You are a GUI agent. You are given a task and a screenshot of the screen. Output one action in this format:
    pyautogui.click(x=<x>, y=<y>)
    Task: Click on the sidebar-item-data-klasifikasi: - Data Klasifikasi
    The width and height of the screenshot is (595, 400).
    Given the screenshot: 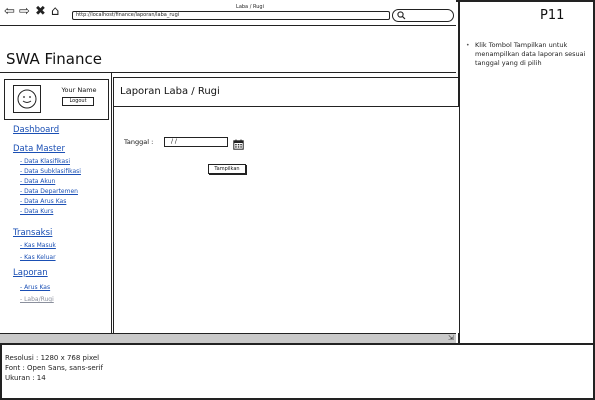 What is the action you would take?
    pyautogui.click(x=45, y=161)
    